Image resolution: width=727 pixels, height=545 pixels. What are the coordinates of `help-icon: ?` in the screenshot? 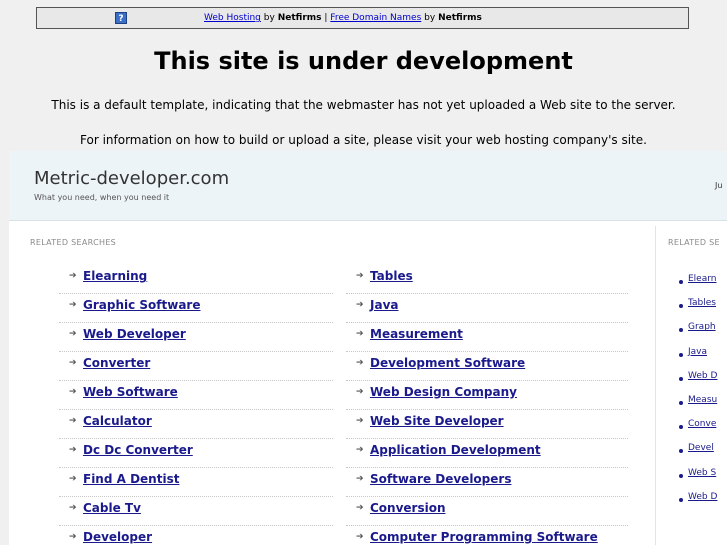 It's located at (121, 18).